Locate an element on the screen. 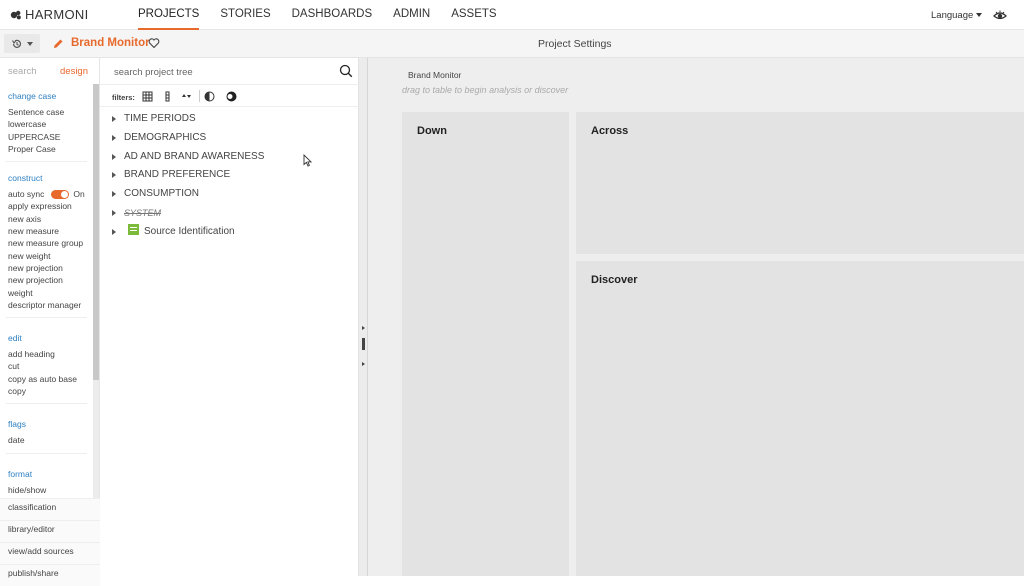 Image resolution: width=1024 pixels, height=586 pixels. action-new-measure-group: new measure group is located at coordinates (46, 243).